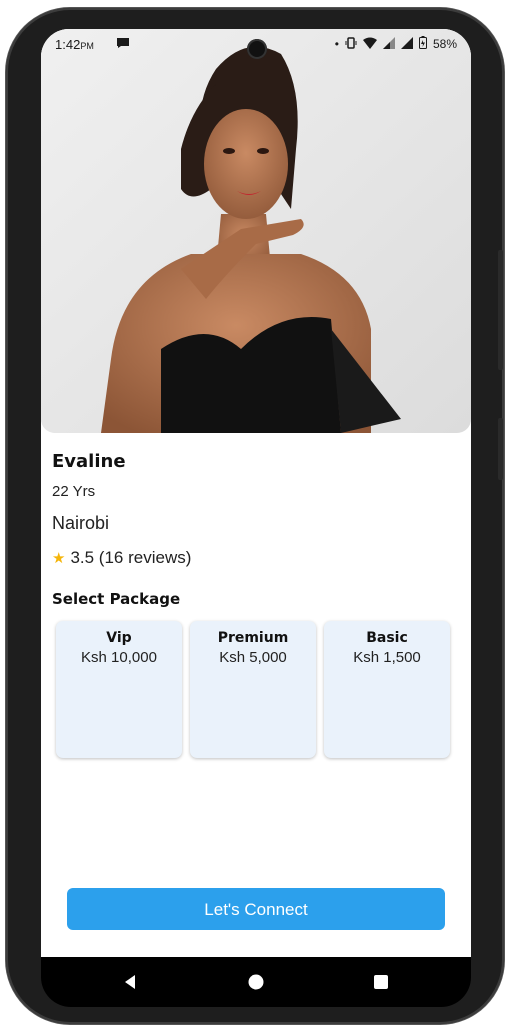 This screenshot has width=514, height=1033. Describe the element at coordinates (500, 449) in the screenshot. I see `volume-button` at that location.